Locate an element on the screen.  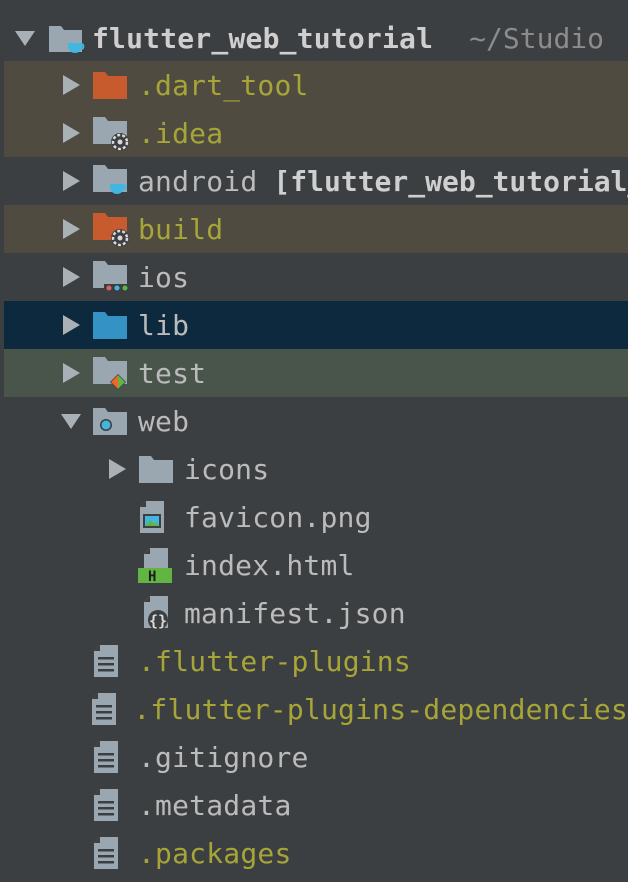
test-folder-icon is located at coordinates (112, 373).